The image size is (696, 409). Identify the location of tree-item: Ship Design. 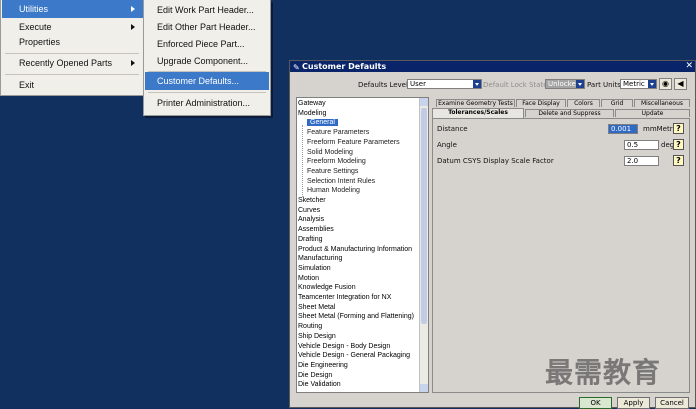
(359, 336).